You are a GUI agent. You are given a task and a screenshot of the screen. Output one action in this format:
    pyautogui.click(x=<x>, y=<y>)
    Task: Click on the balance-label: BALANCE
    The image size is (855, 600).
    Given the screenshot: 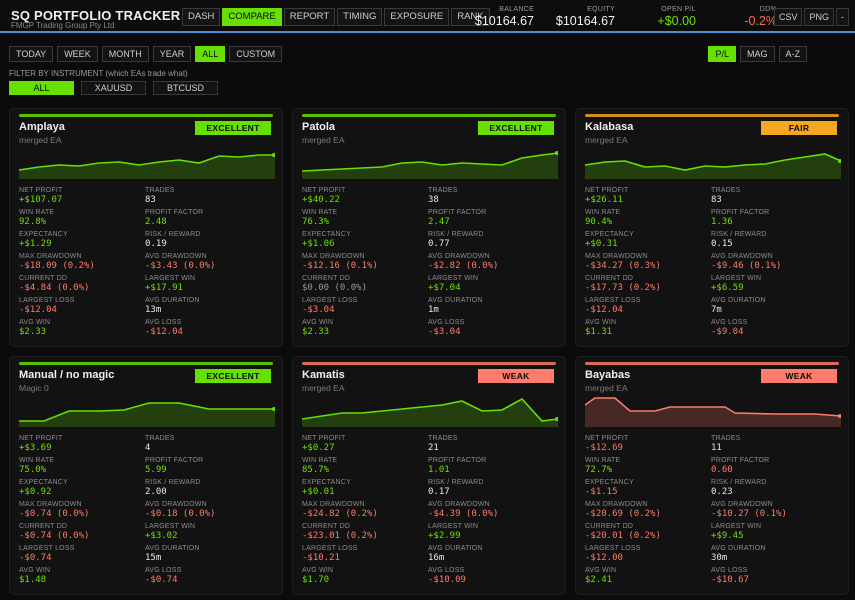 What is the action you would take?
    pyautogui.click(x=516, y=9)
    